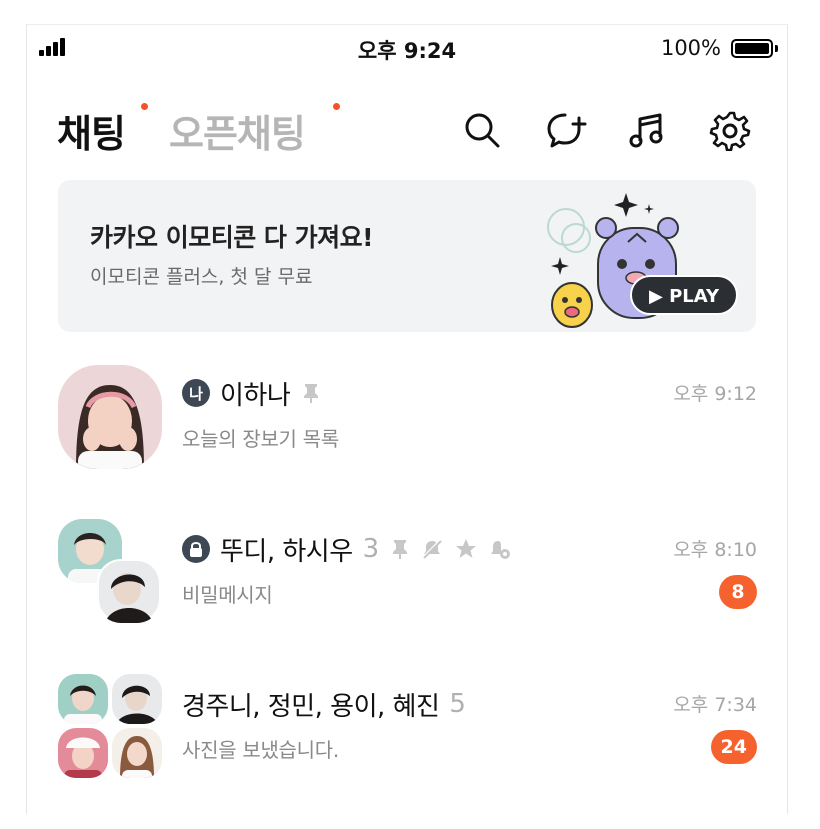  I want to click on chat-preview: 오늘의 장보기 목록, so click(260, 439).